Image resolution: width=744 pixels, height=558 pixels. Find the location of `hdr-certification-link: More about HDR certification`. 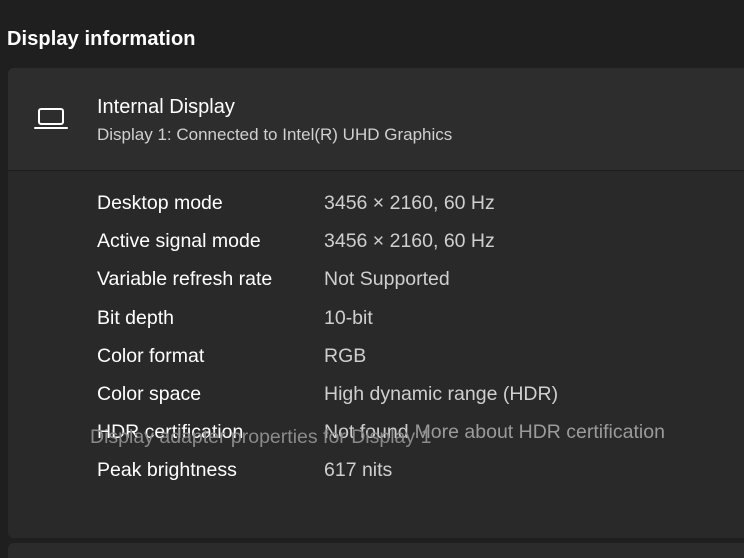

hdr-certification-link: More about HDR certification is located at coordinates (540, 432).